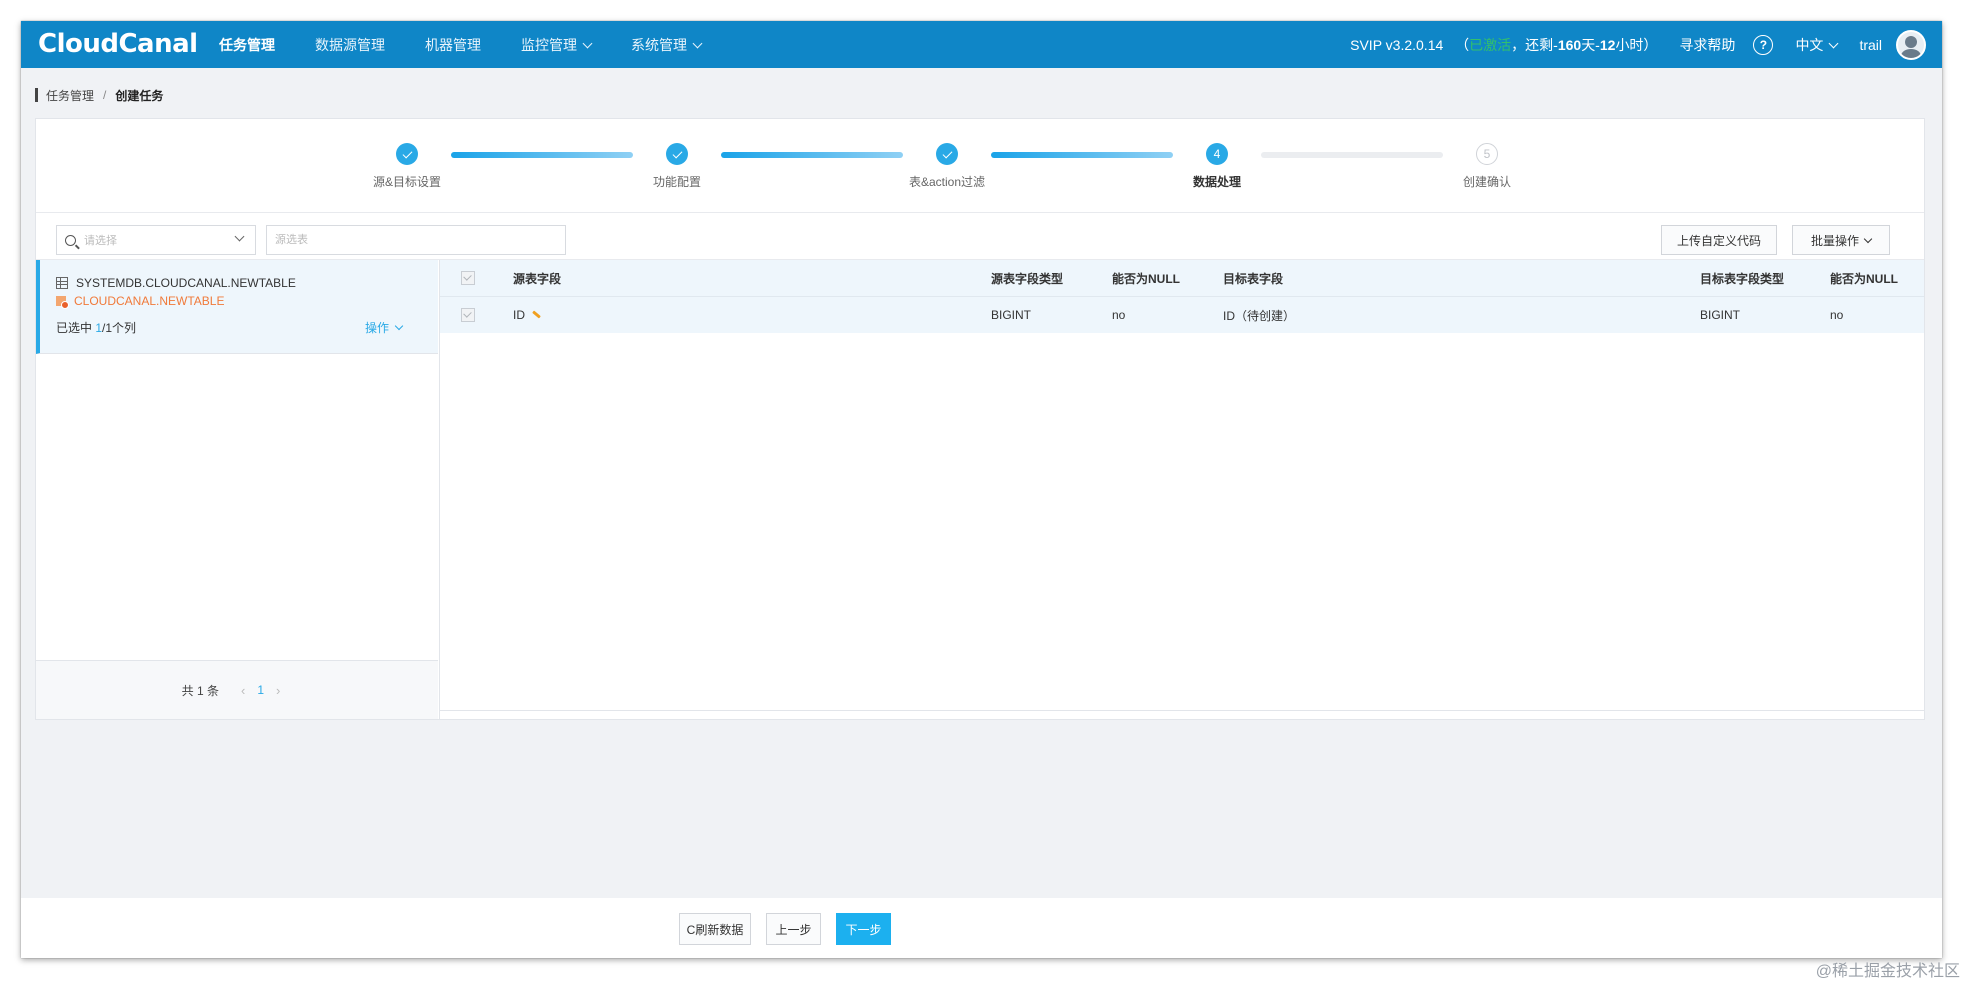 The image size is (1968, 987). I want to click on step-label: 源&目标设置, so click(406, 182).